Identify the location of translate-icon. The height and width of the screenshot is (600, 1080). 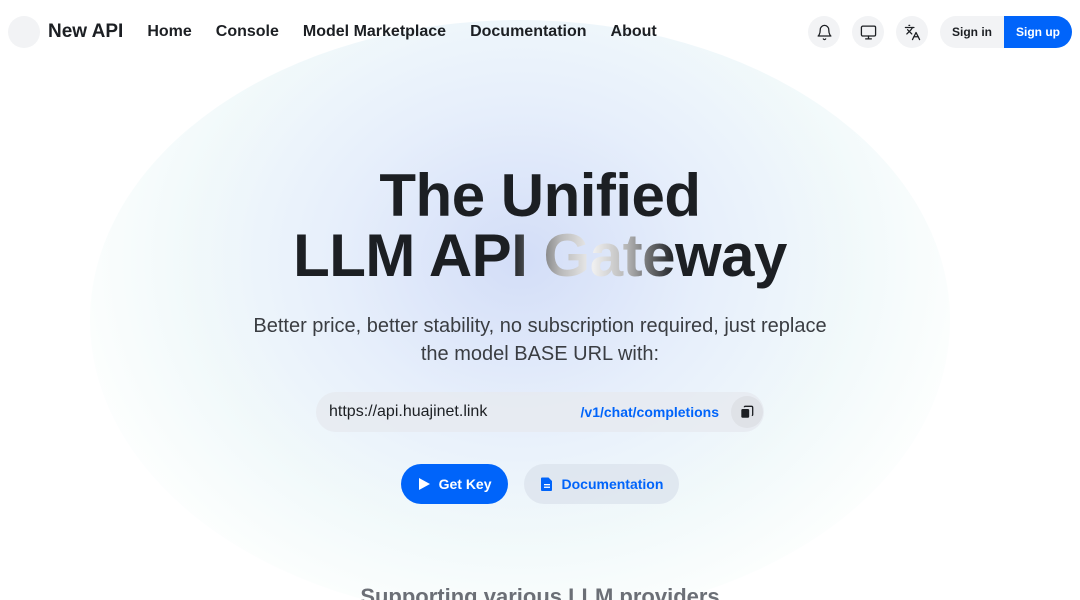
(912, 32).